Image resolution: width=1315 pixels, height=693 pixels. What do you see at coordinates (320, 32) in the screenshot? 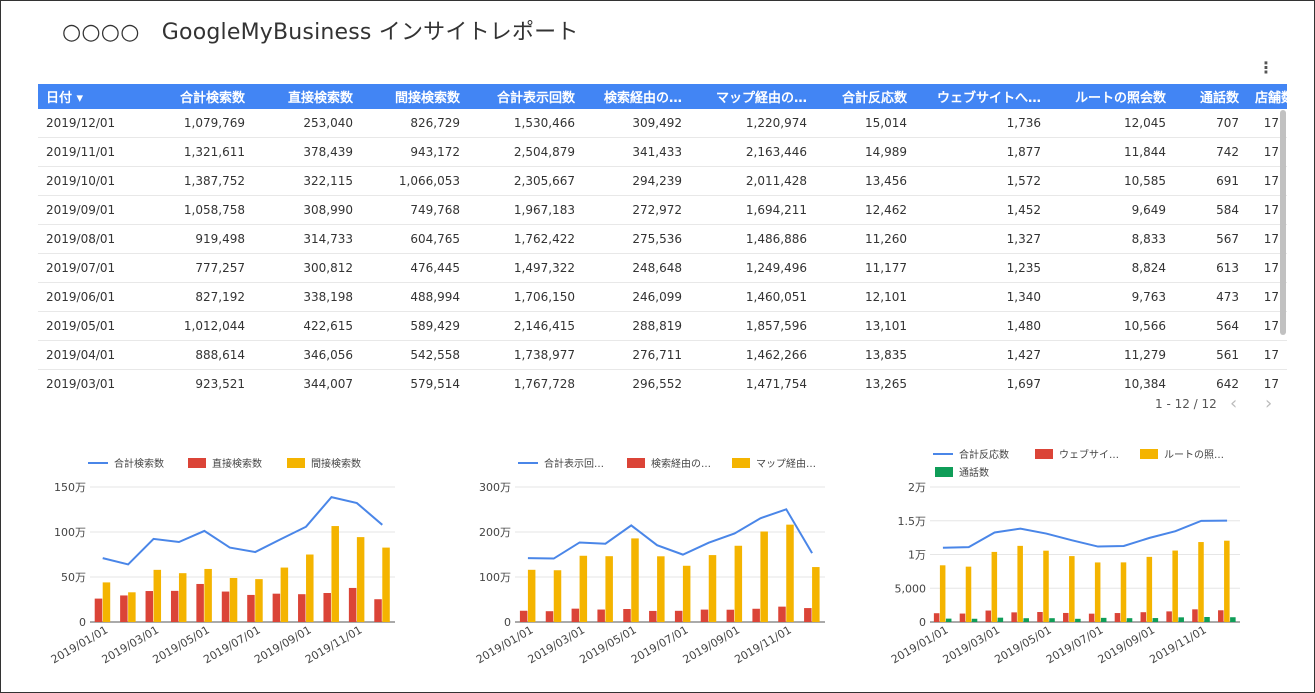
I see `report-title: ○○○○ GoogleMyBusiness インサイトレポート` at bounding box center [320, 32].